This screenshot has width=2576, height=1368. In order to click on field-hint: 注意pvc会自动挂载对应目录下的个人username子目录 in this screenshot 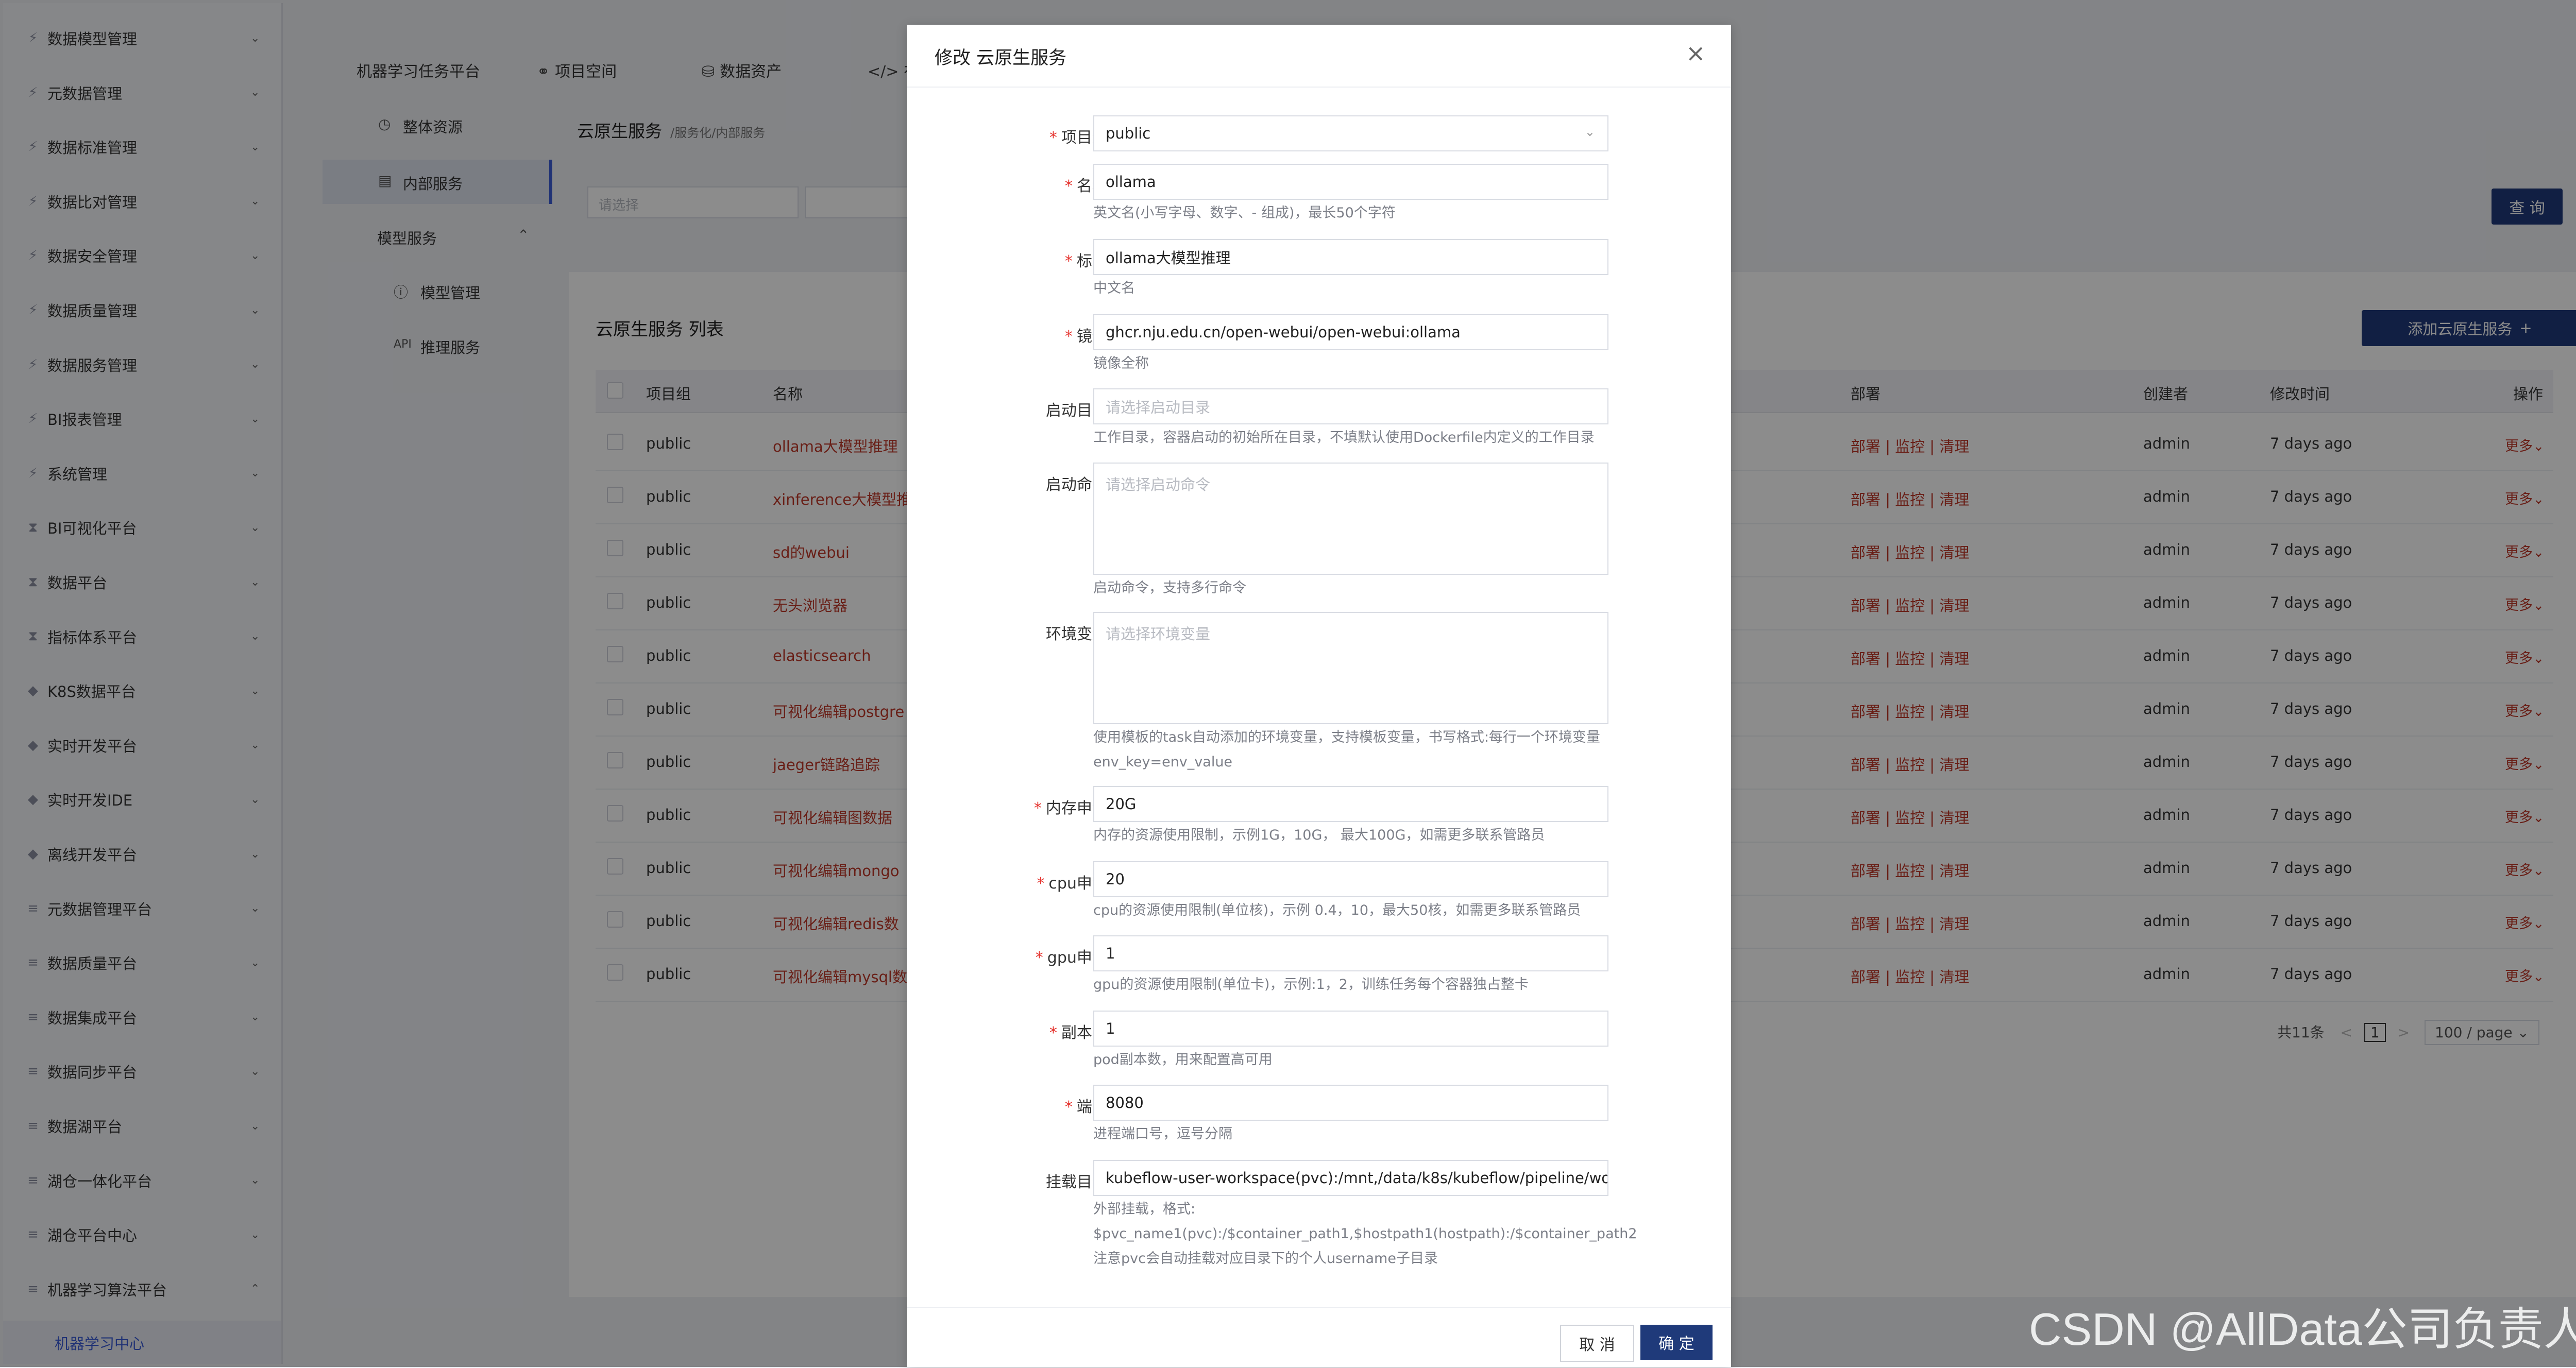, I will do `click(1265, 1259)`.